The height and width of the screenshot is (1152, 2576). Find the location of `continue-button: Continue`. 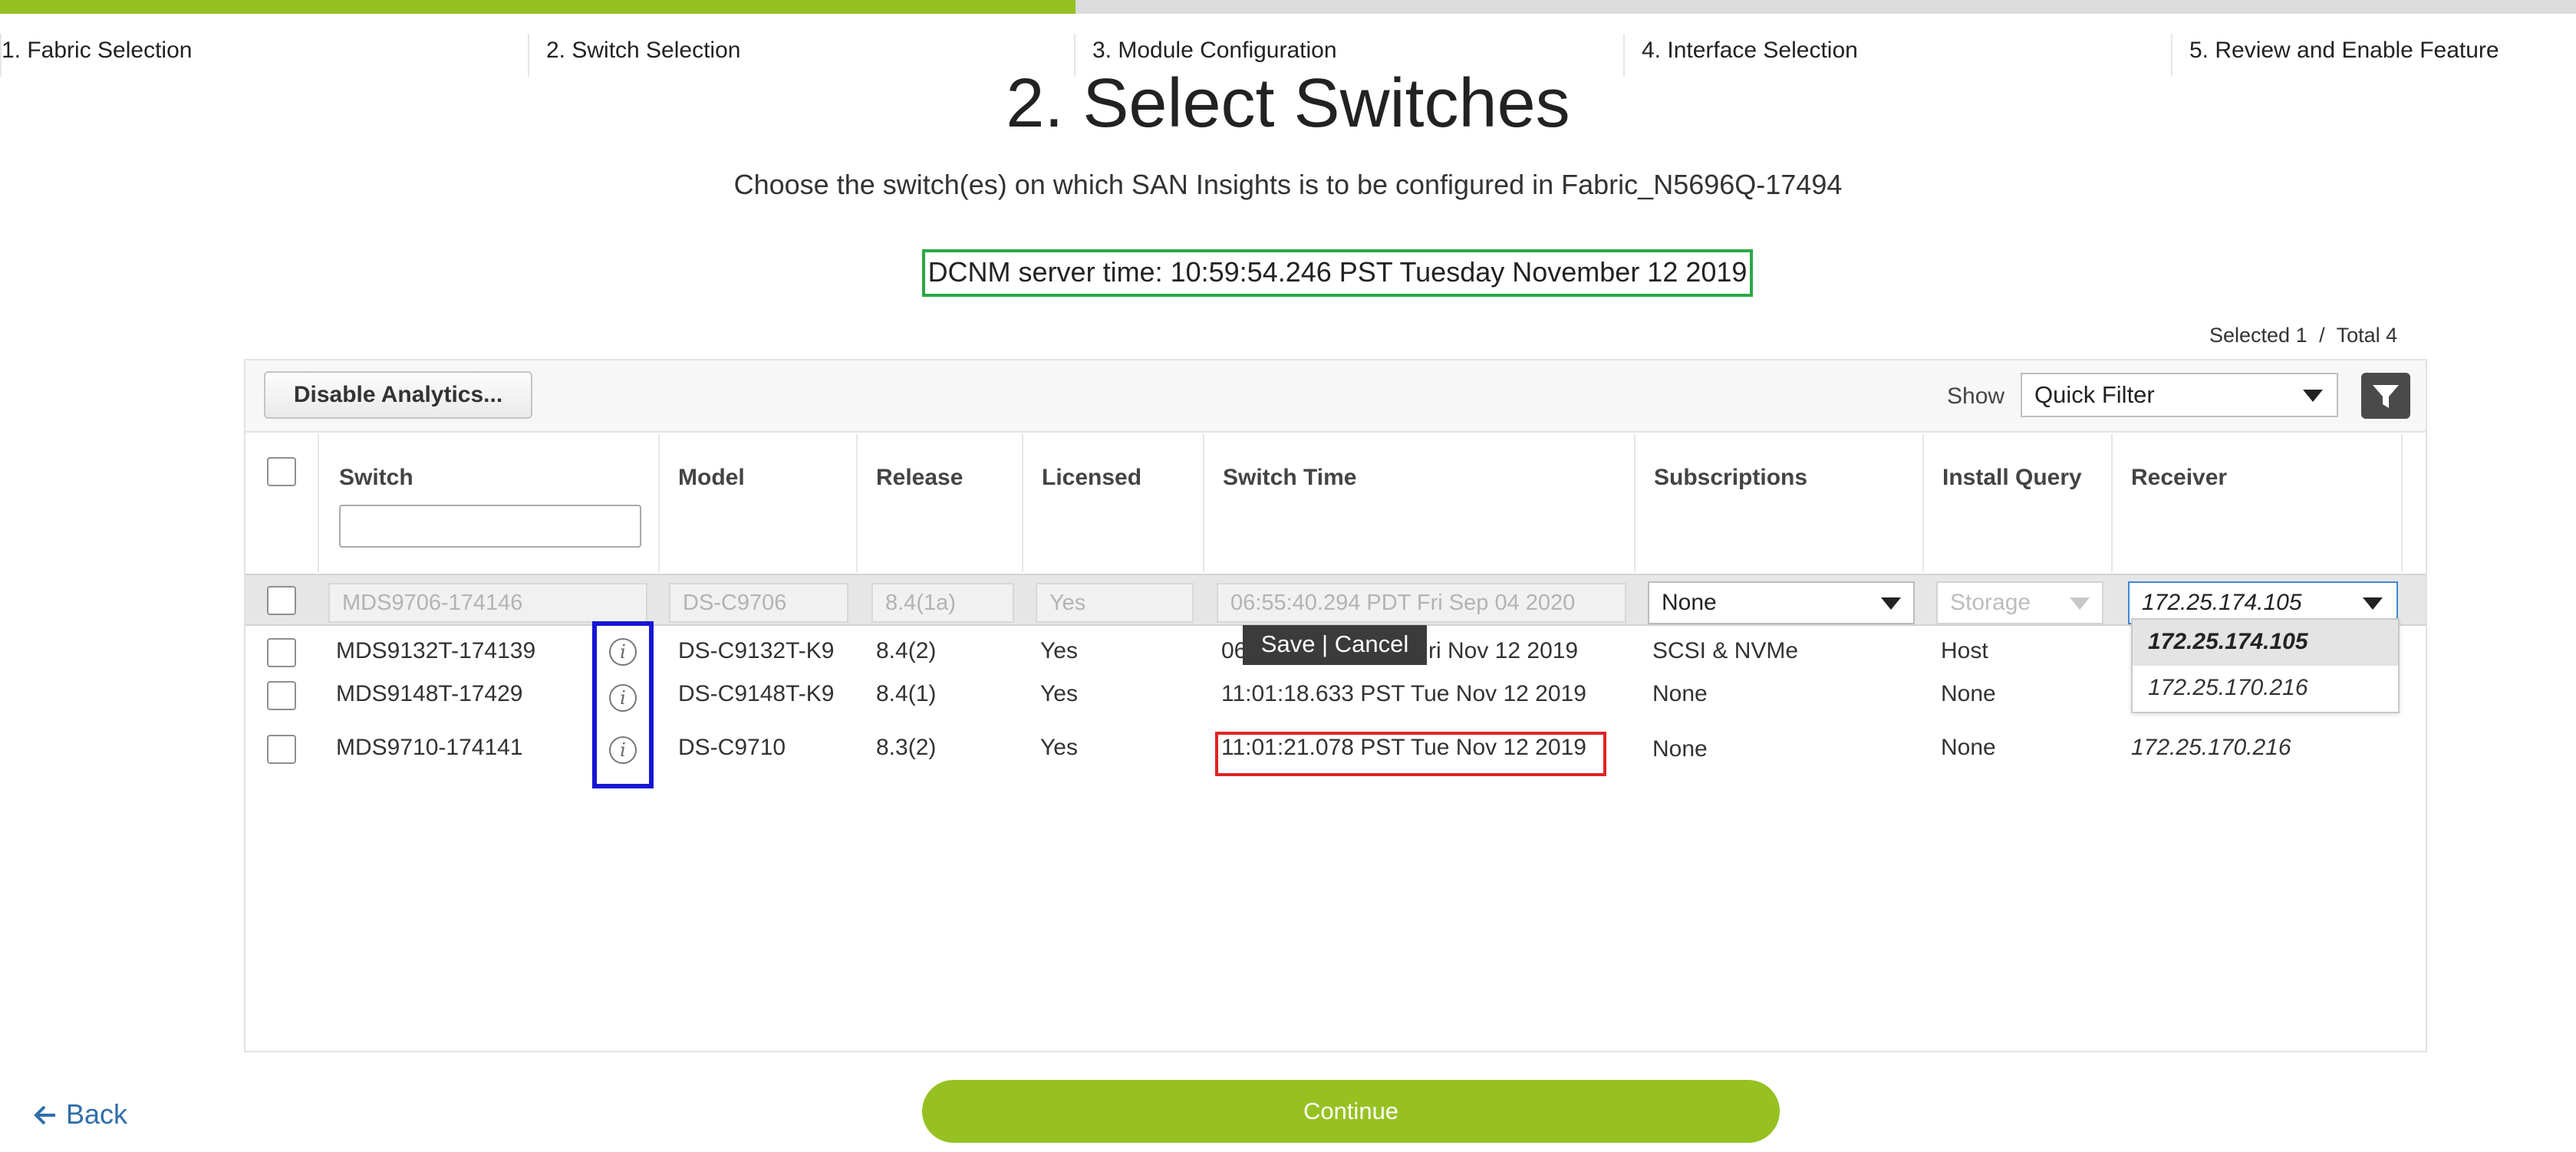

continue-button: Continue is located at coordinates (1351, 1111).